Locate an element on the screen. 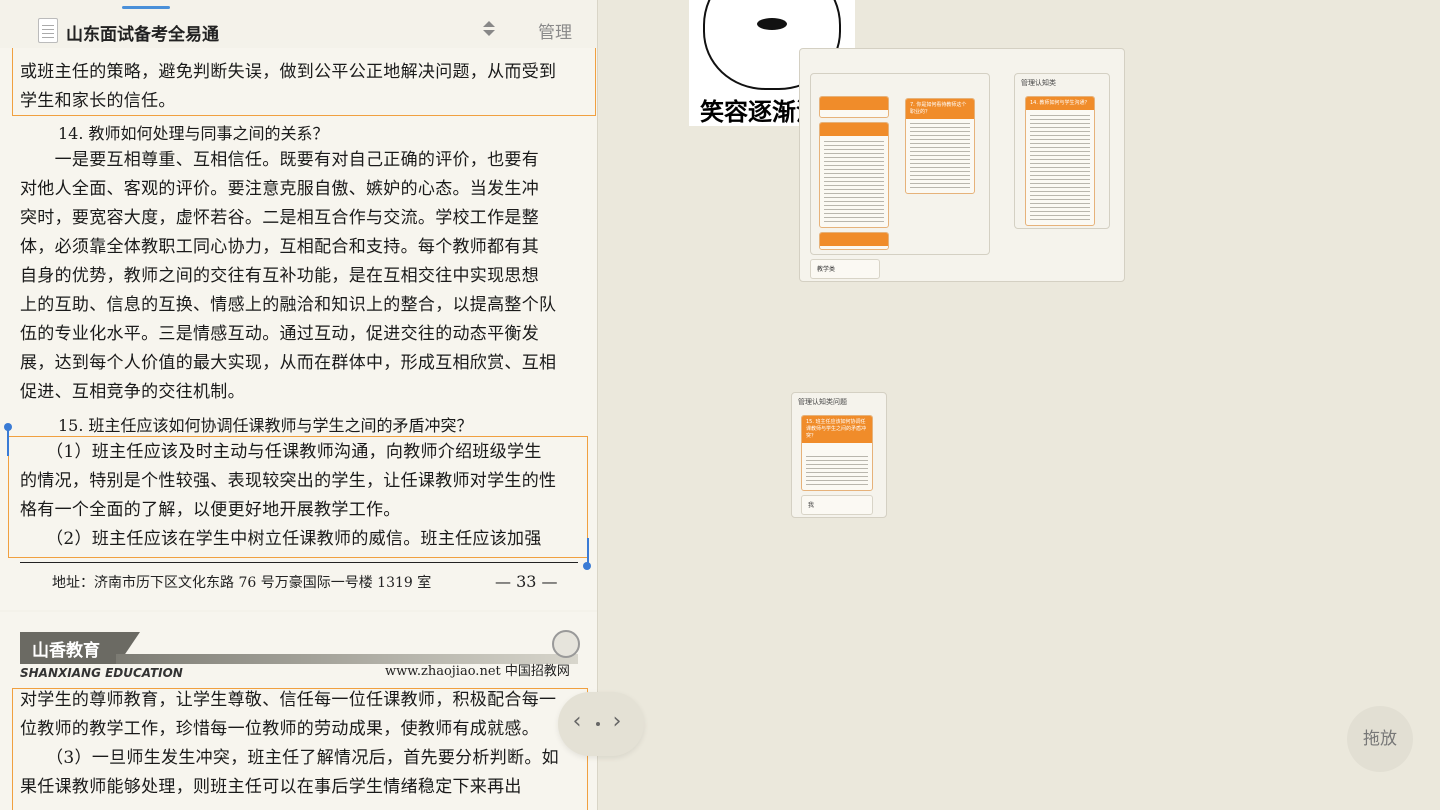  text-line: 上的互助、信息的互换、情感上的融洽和知识上的整合，以提高整个队 is located at coordinates (288, 305).